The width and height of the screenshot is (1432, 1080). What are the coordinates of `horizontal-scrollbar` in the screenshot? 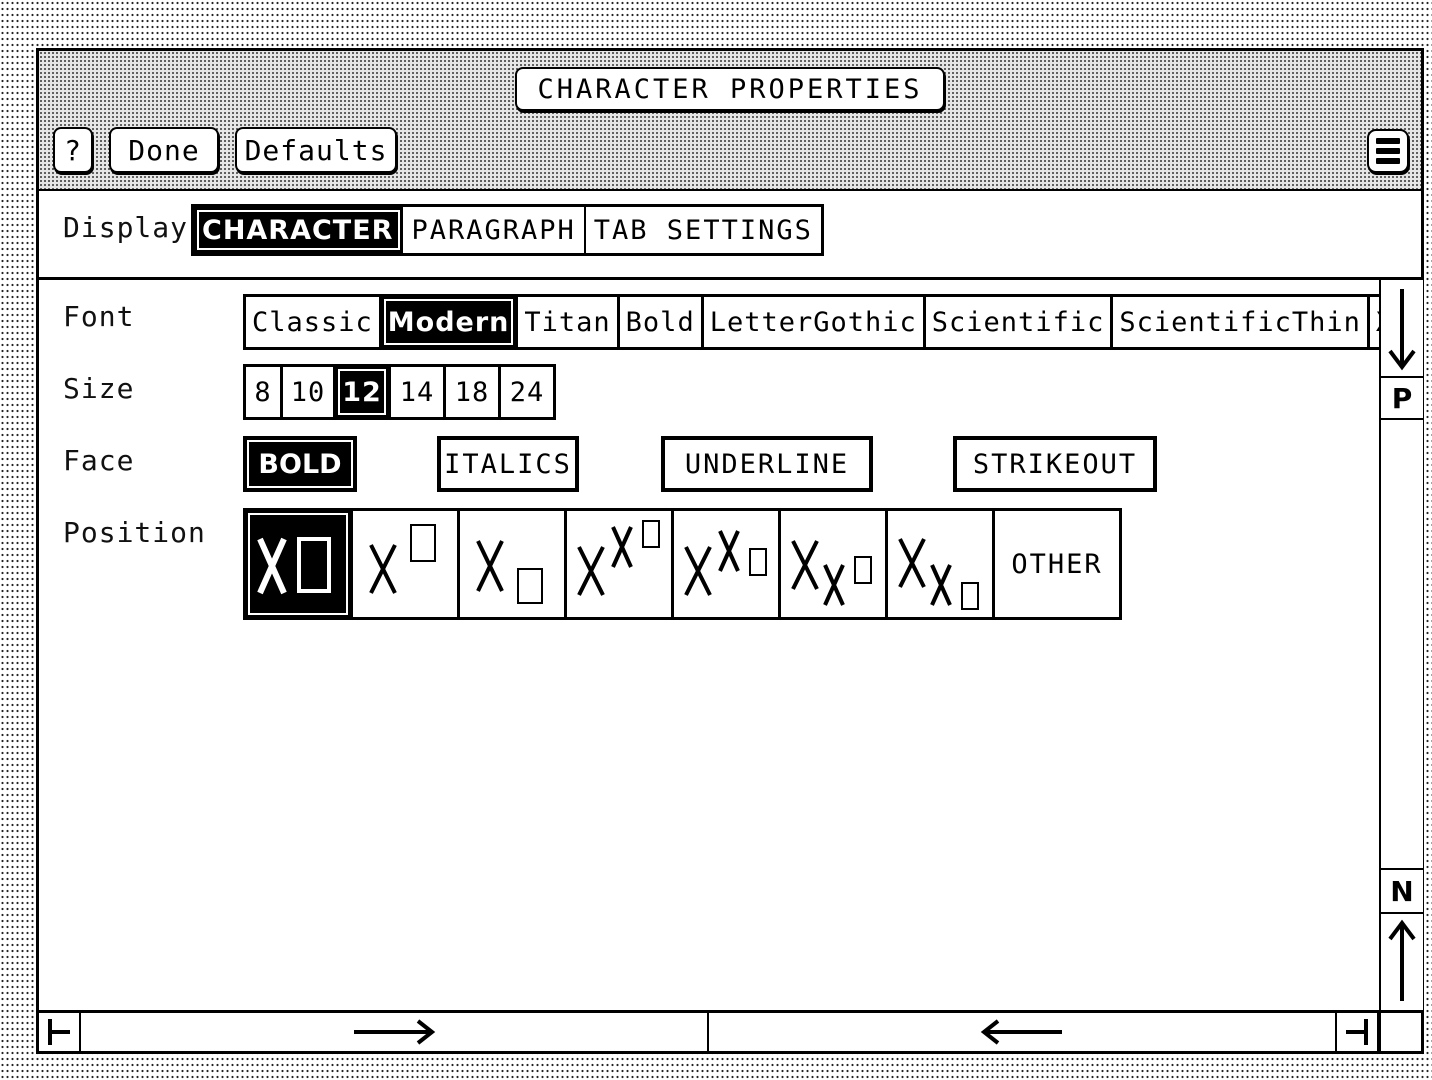 It's located at (730, 1030).